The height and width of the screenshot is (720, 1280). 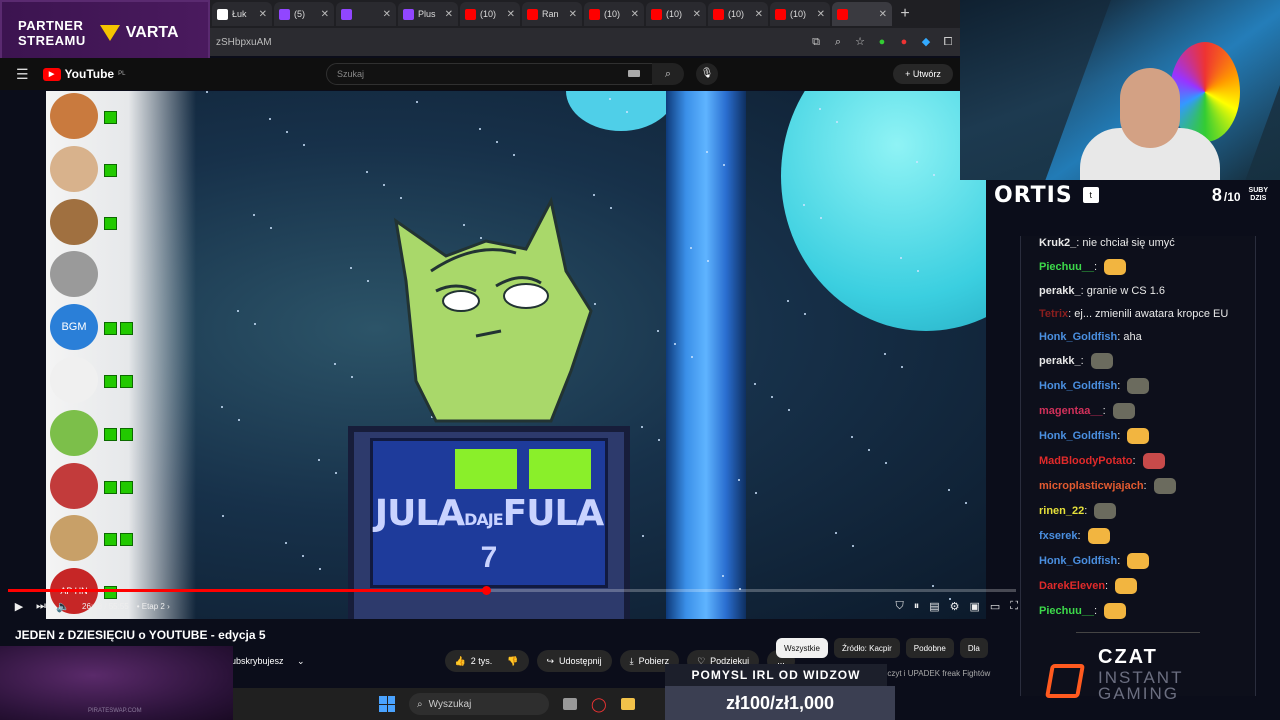 What do you see at coordinates (776, 675) in the screenshot?
I see `idea-banner: POMYSL IRL OD WIDZOW` at bounding box center [776, 675].